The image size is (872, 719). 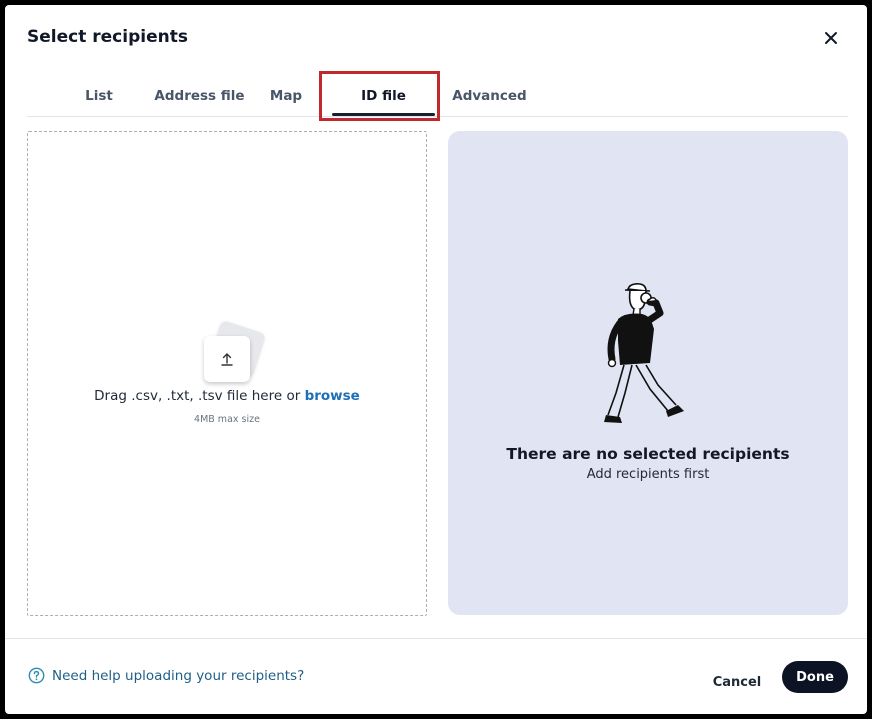 What do you see at coordinates (437, 96) in the screenshot?
I see `tab-bar: List Address file Map ID file Advanced` at bounding box center [437, 96].